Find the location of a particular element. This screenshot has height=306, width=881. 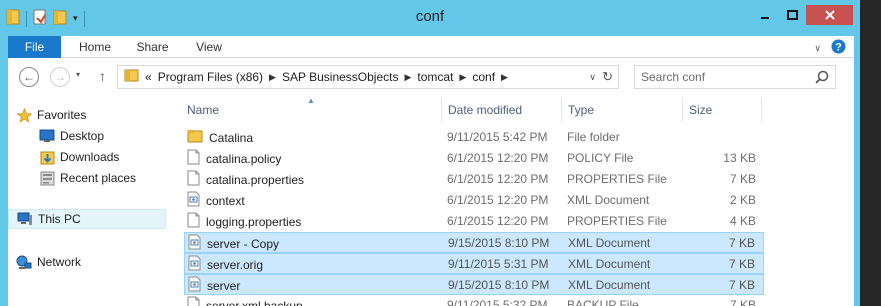

breadcrumb-item: conf is located at coordinates (483, 77).